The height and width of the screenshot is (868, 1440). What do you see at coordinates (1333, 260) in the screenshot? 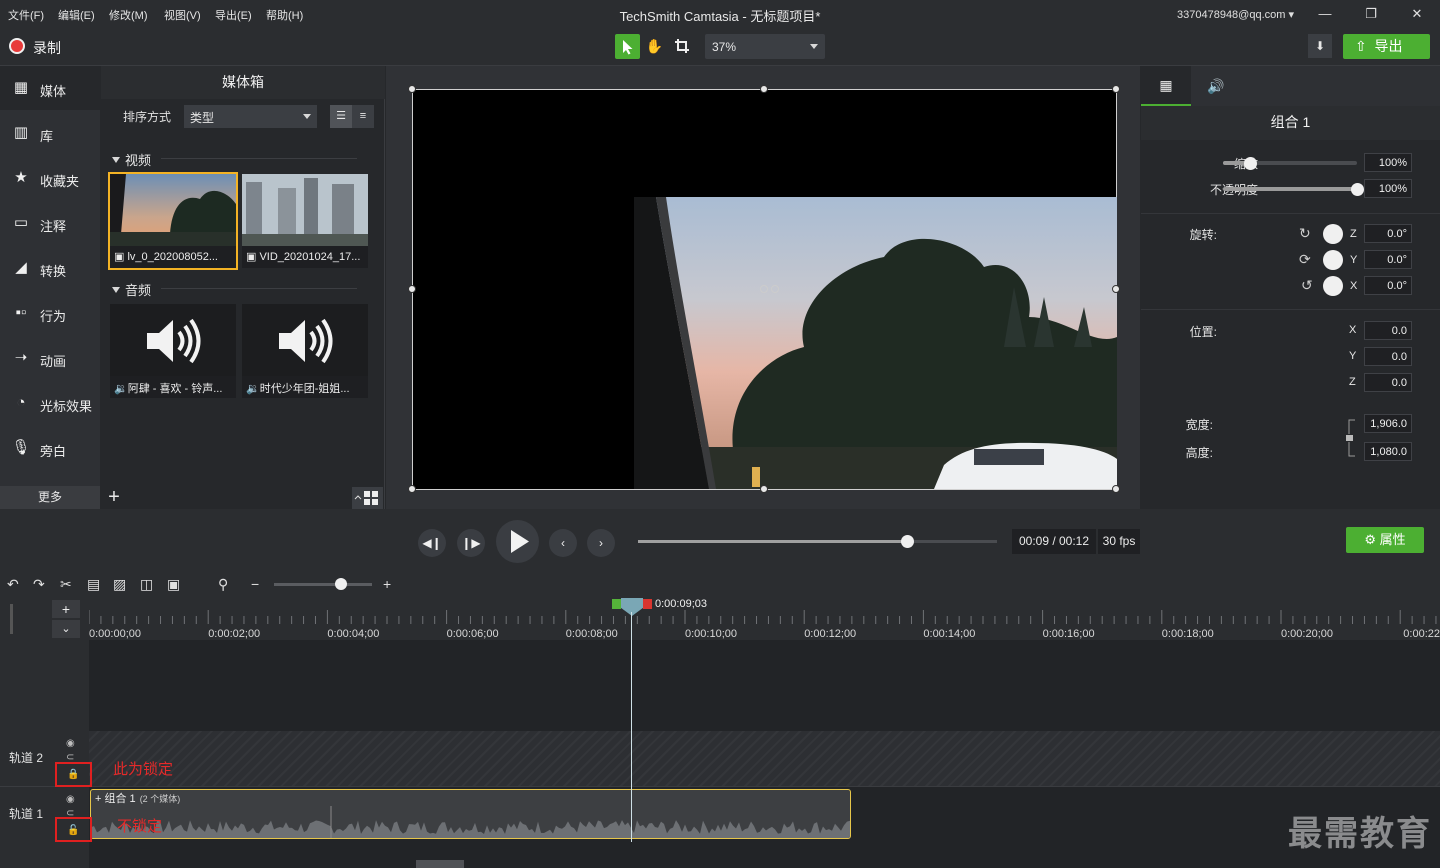
I see `rotation-y-dial` at bounding box center [1333, 260].